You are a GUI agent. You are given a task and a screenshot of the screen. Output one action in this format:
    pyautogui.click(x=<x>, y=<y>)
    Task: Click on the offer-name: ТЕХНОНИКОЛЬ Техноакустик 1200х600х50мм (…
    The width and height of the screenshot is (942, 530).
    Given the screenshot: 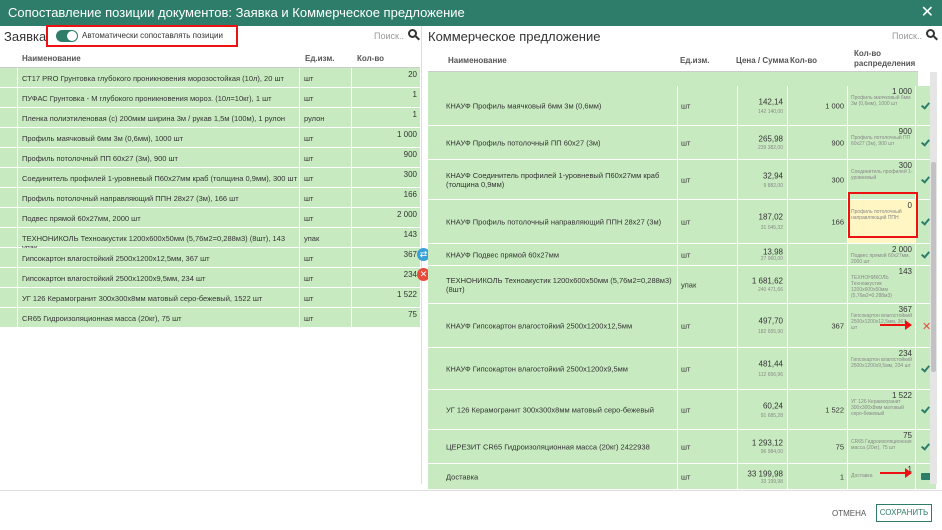 What is the action you would take?
    pyautogui.click(x=559, y=284)
    